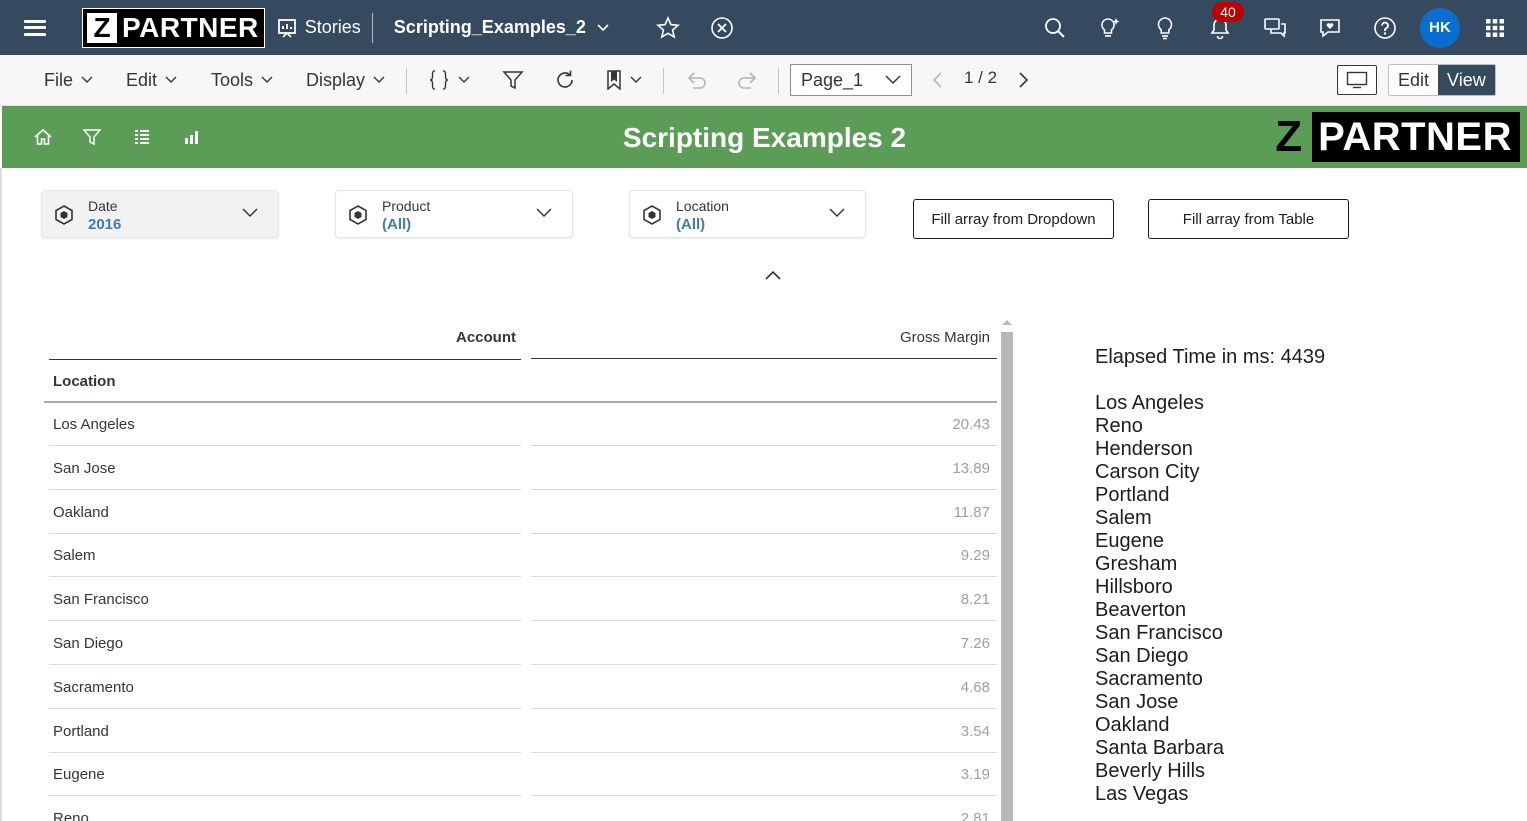  I want to click on mode-toggle: Edit View, so click(1442, 80).